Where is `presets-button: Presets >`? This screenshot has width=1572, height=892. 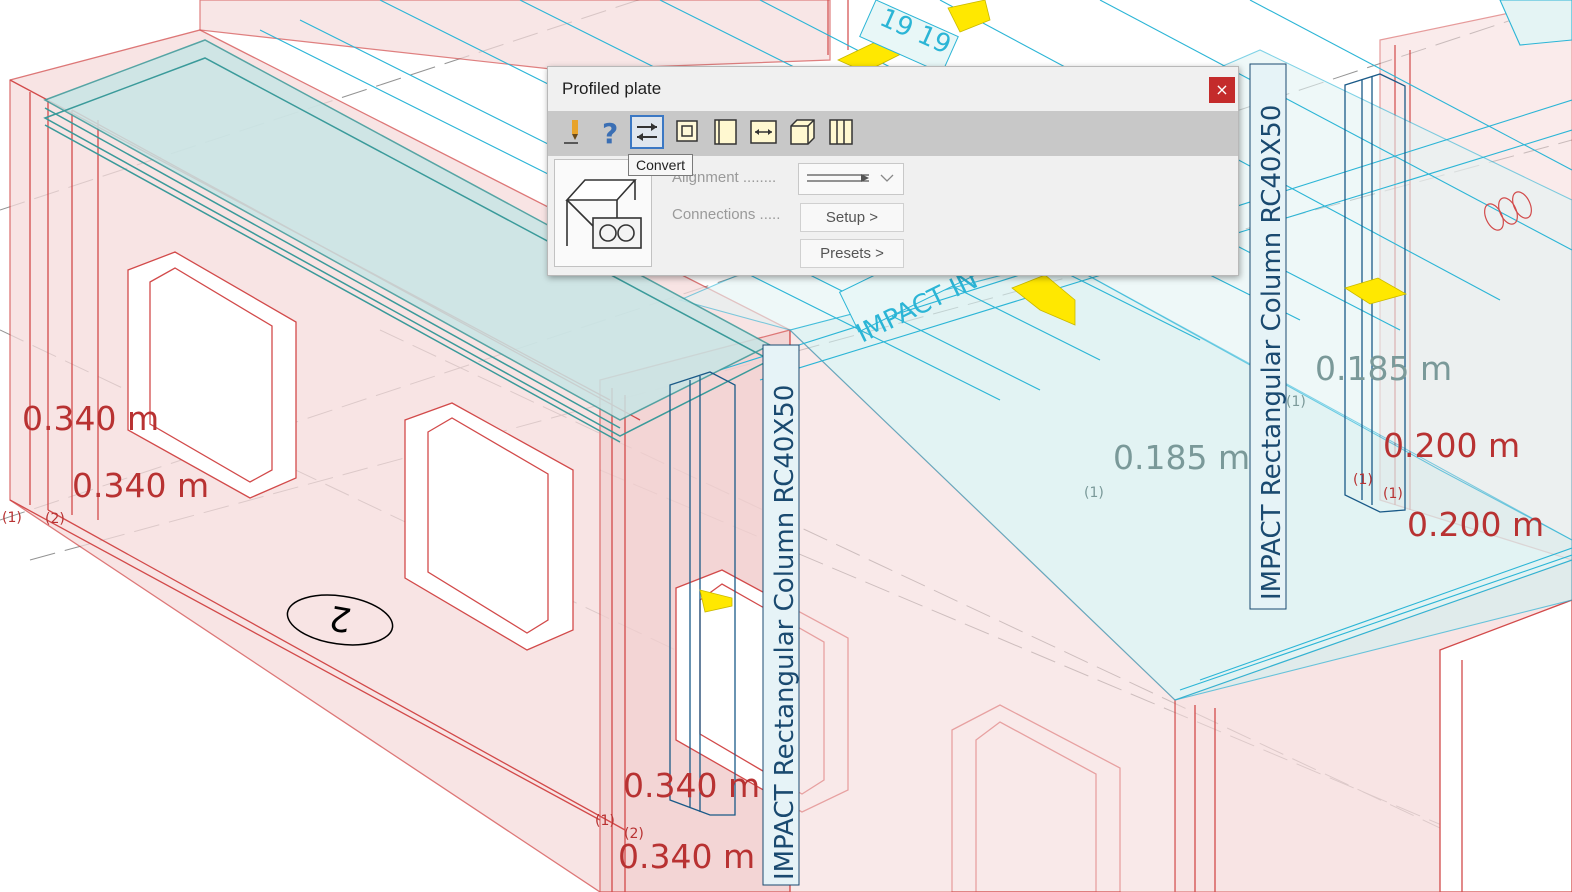
presets-button: Presets > is located at coordinates (852, 253).